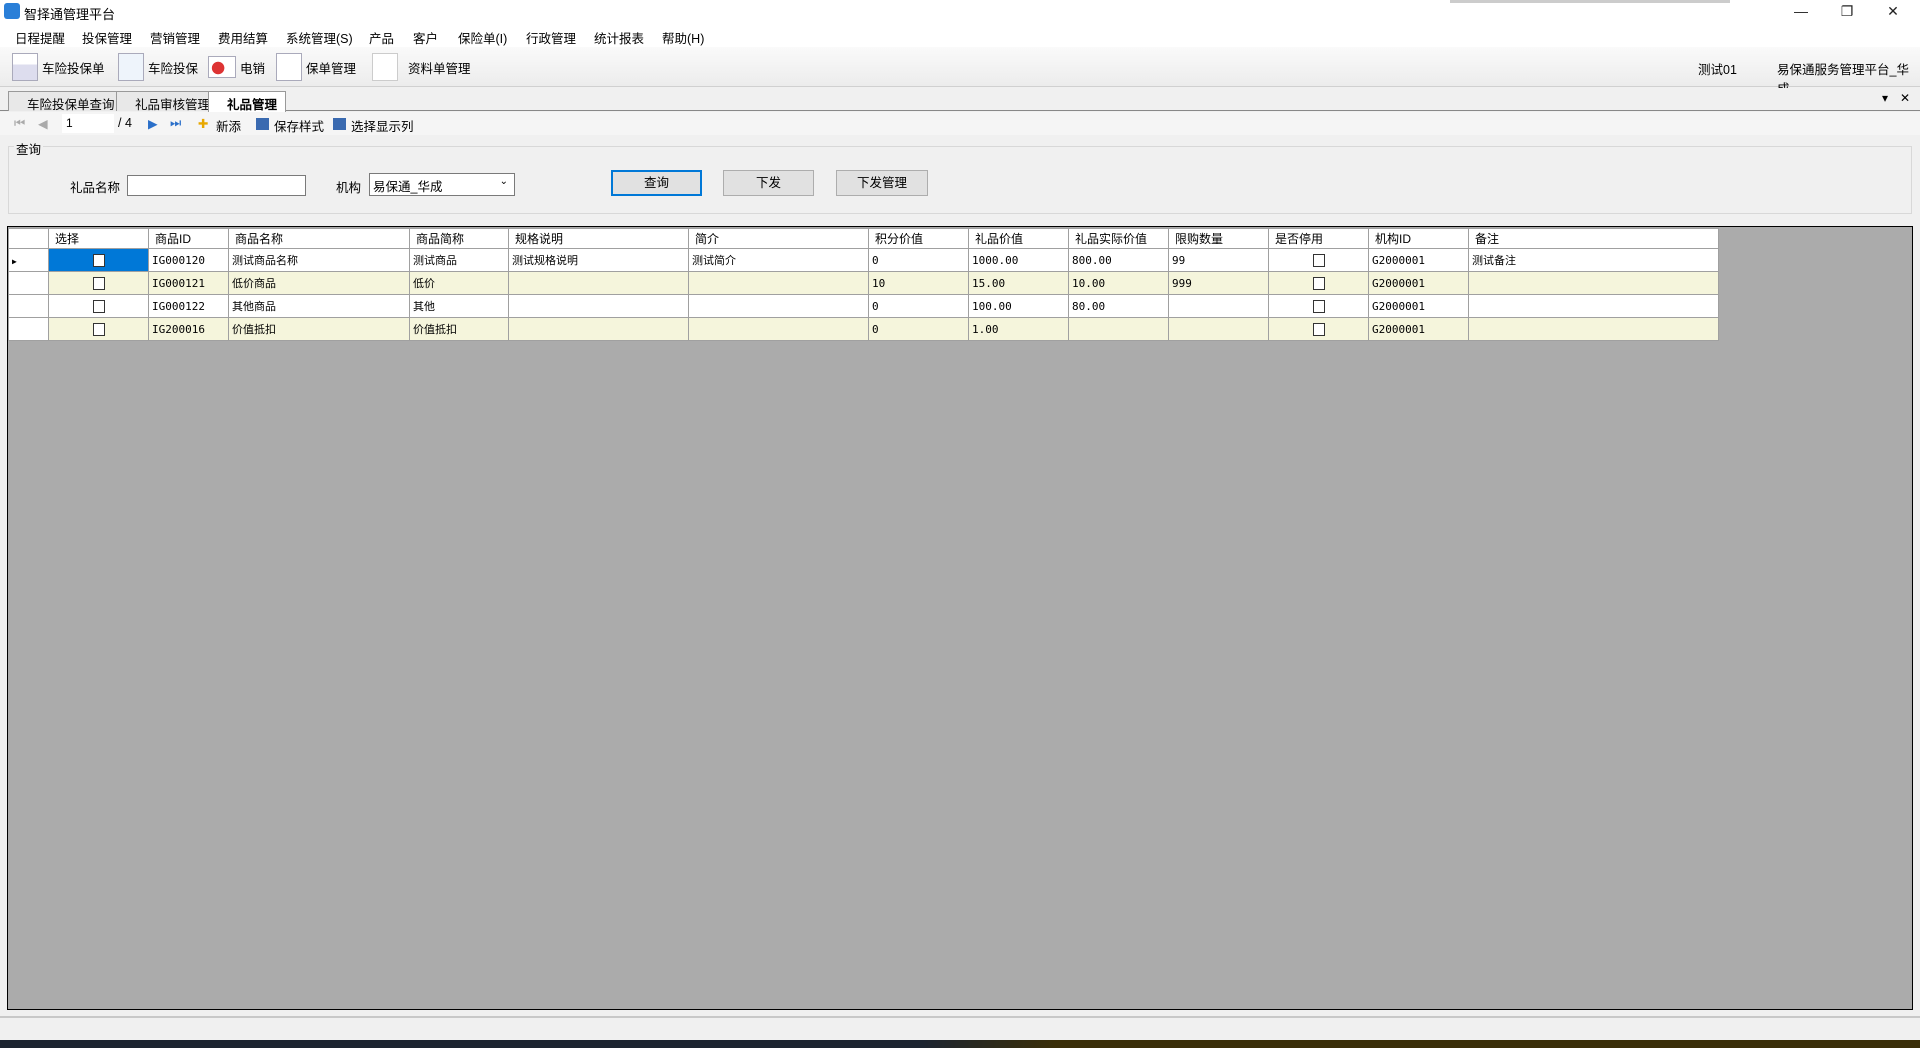 The width and height of the screenshot is (1920, 1048). I want to click on cell-name: 价值抵扣, so click(319, 329).